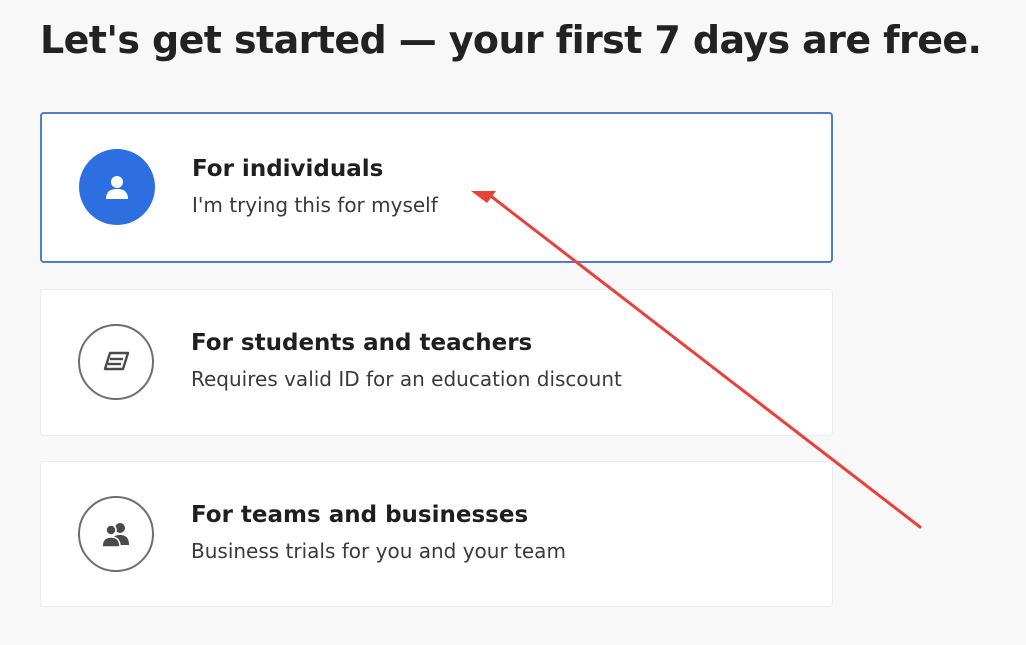  Describe the element at coordinates (288, 169) in the screenshot. I see `option-individuals-title: For individuals` at that location.